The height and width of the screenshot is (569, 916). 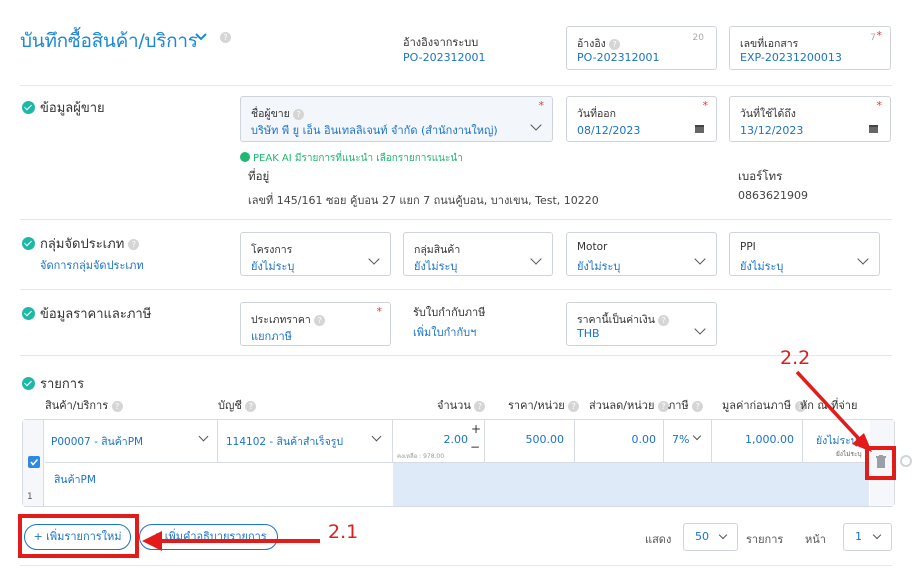 I want to click on callout-label-2-1: 2.1, so click(x=343, y=532).